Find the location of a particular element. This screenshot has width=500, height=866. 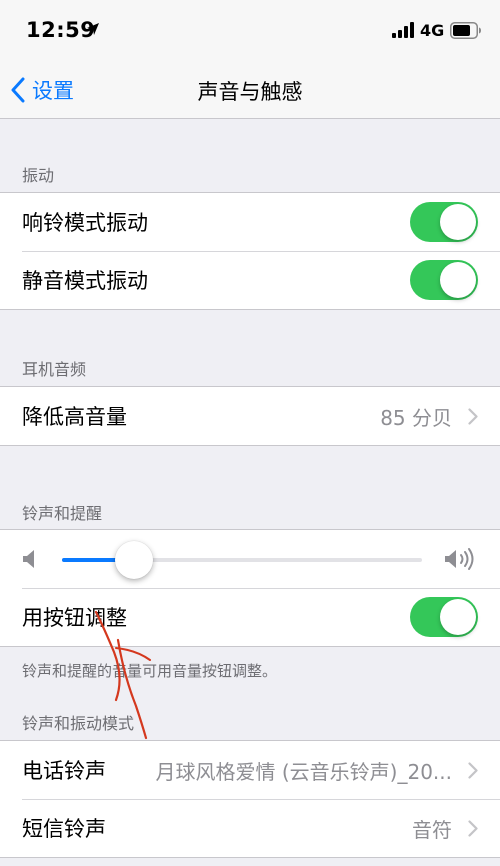

text-tone-row: 短信铃声 音符 is located at coordinates (250, 828).